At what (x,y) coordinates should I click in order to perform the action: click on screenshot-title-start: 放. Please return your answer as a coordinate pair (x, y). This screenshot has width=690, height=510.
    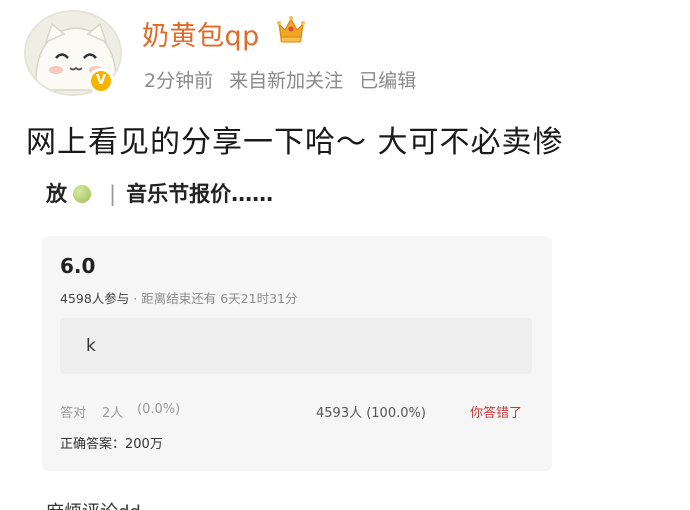
    Looking at the image, I should click on (56, 194).